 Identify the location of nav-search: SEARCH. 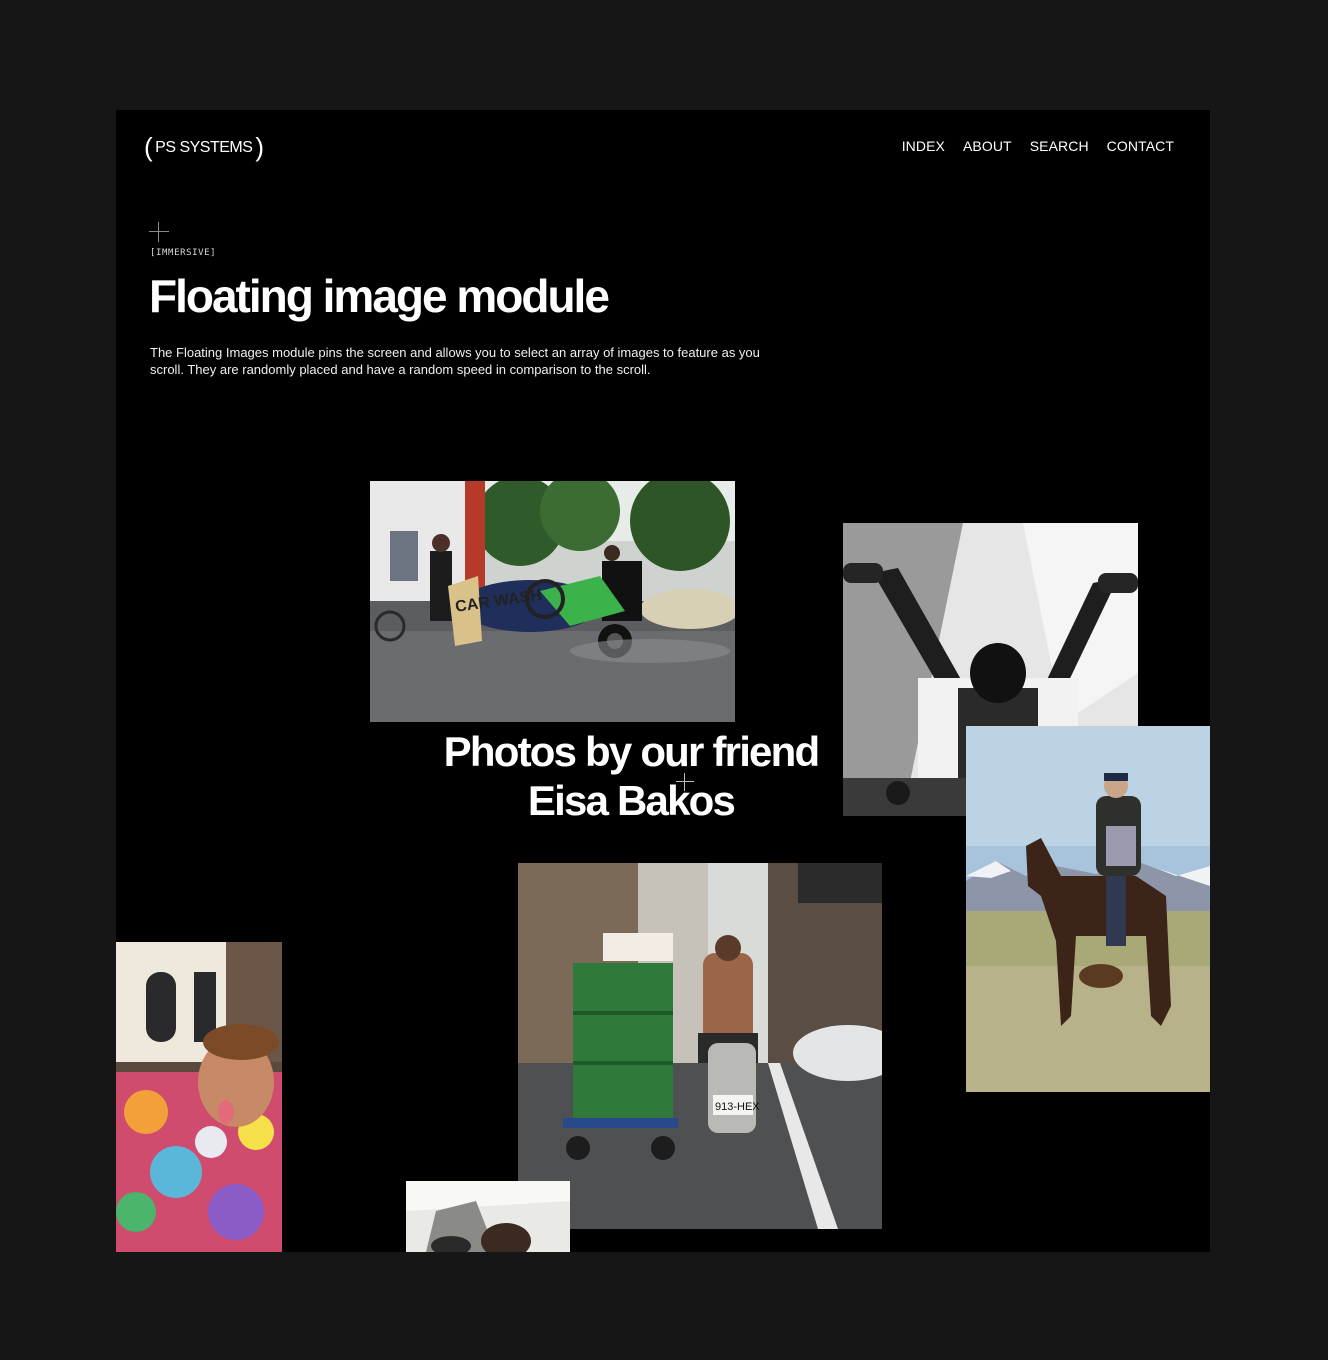
(1059, 146).